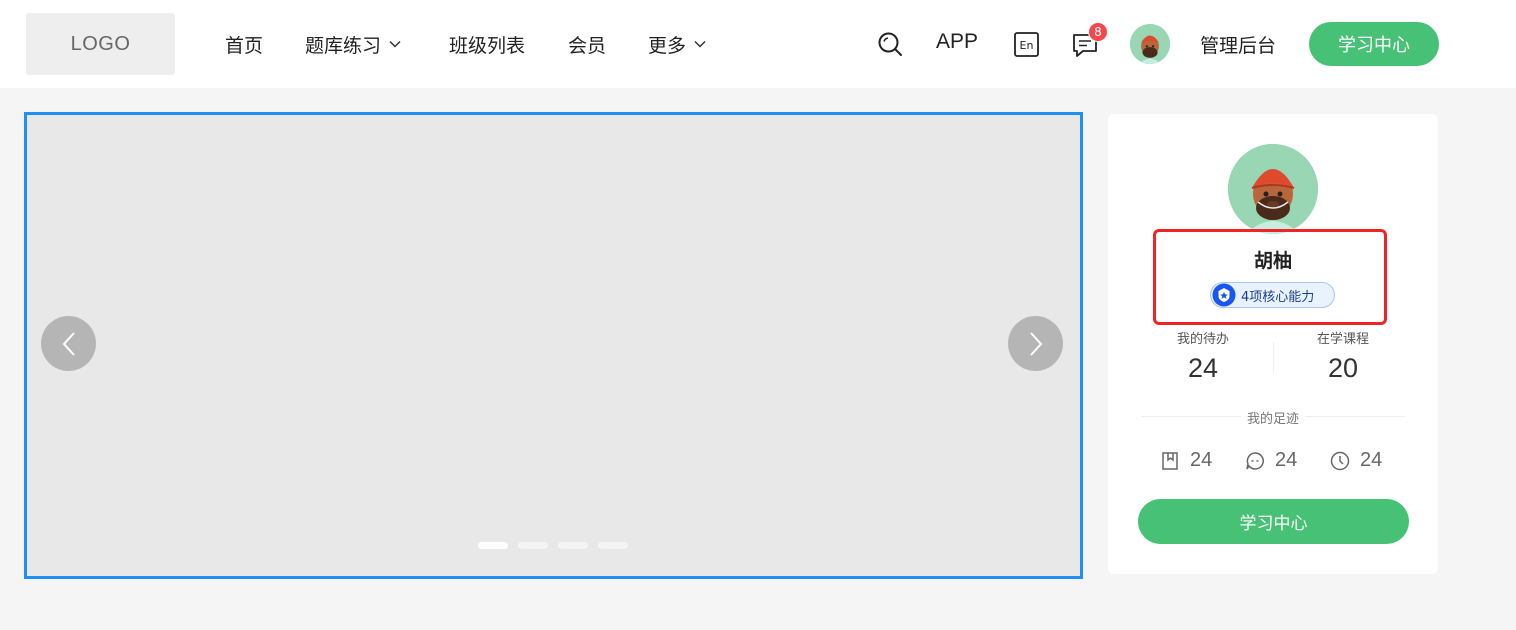 This screenshot has height=630, width=1516. I want to click on stat-divider, so click(1273, 357).